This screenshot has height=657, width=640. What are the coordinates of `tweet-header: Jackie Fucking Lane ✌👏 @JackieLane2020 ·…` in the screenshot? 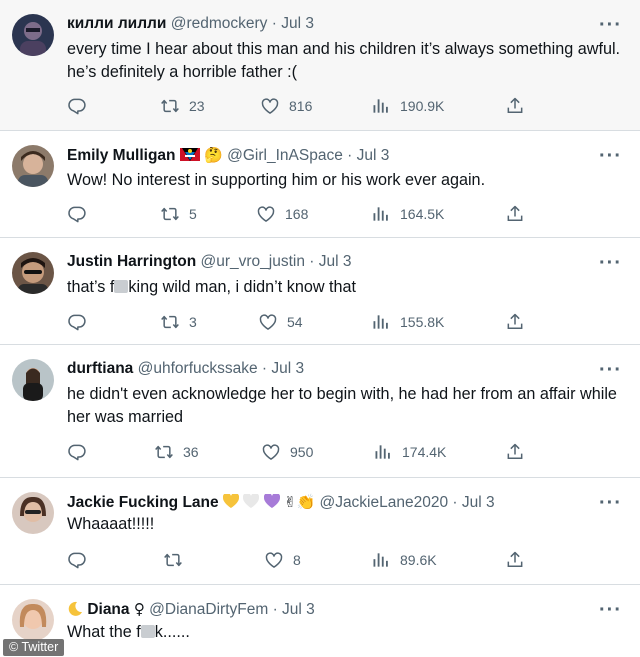 It's located at (281, 502).